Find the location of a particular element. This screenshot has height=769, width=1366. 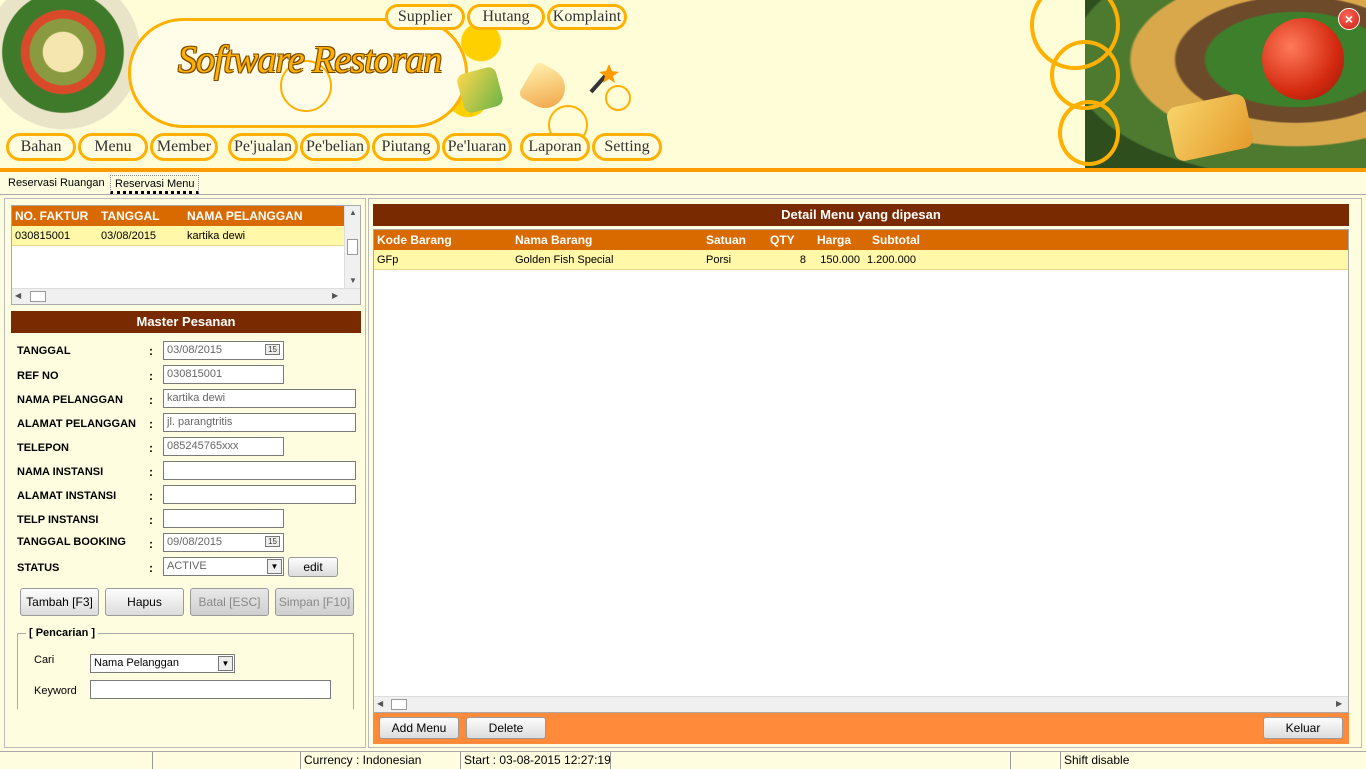

pencarian-legend: [ Pencarian ] is located at coordinates (62, 633).